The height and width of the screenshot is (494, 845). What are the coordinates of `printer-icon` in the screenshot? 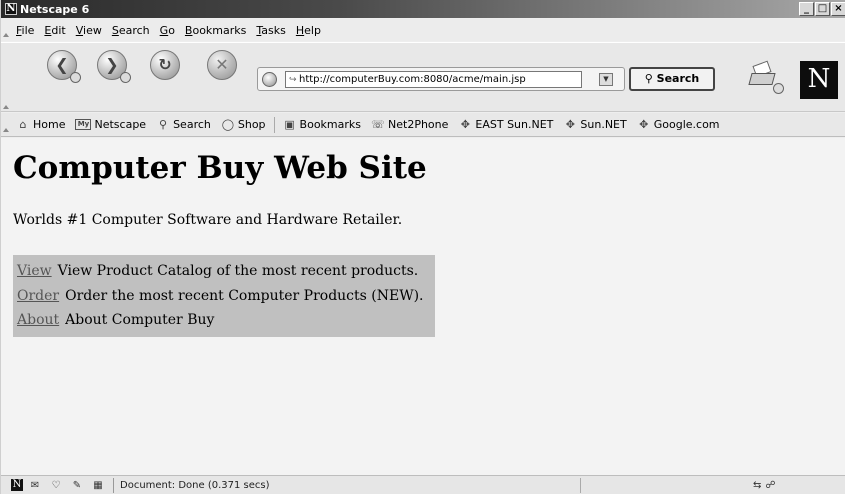 It's located at (762, 79).